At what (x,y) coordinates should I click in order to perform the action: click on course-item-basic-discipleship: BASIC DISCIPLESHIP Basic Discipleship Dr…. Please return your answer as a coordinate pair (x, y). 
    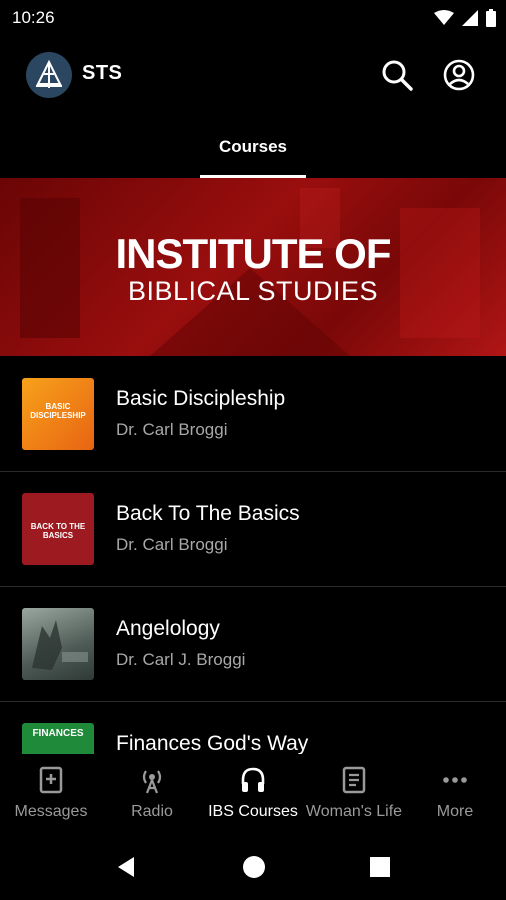
    Looking at the image, I should click on (253, 414).